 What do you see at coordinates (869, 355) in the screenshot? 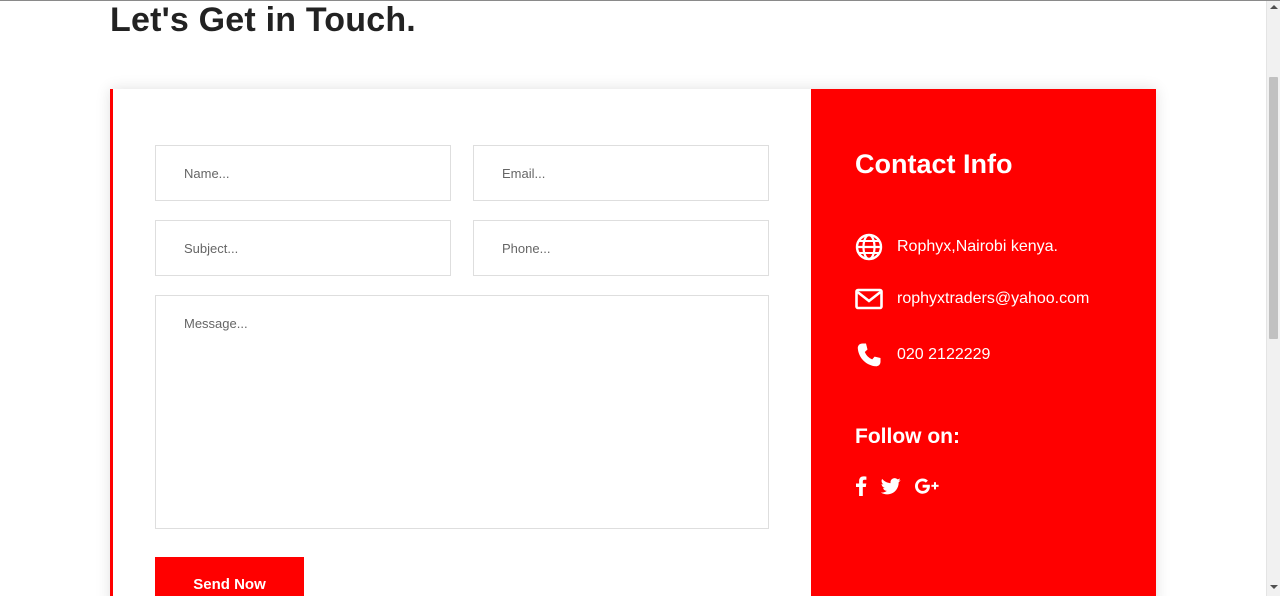
I see `phone-icon` at bounding box center [869, 355].